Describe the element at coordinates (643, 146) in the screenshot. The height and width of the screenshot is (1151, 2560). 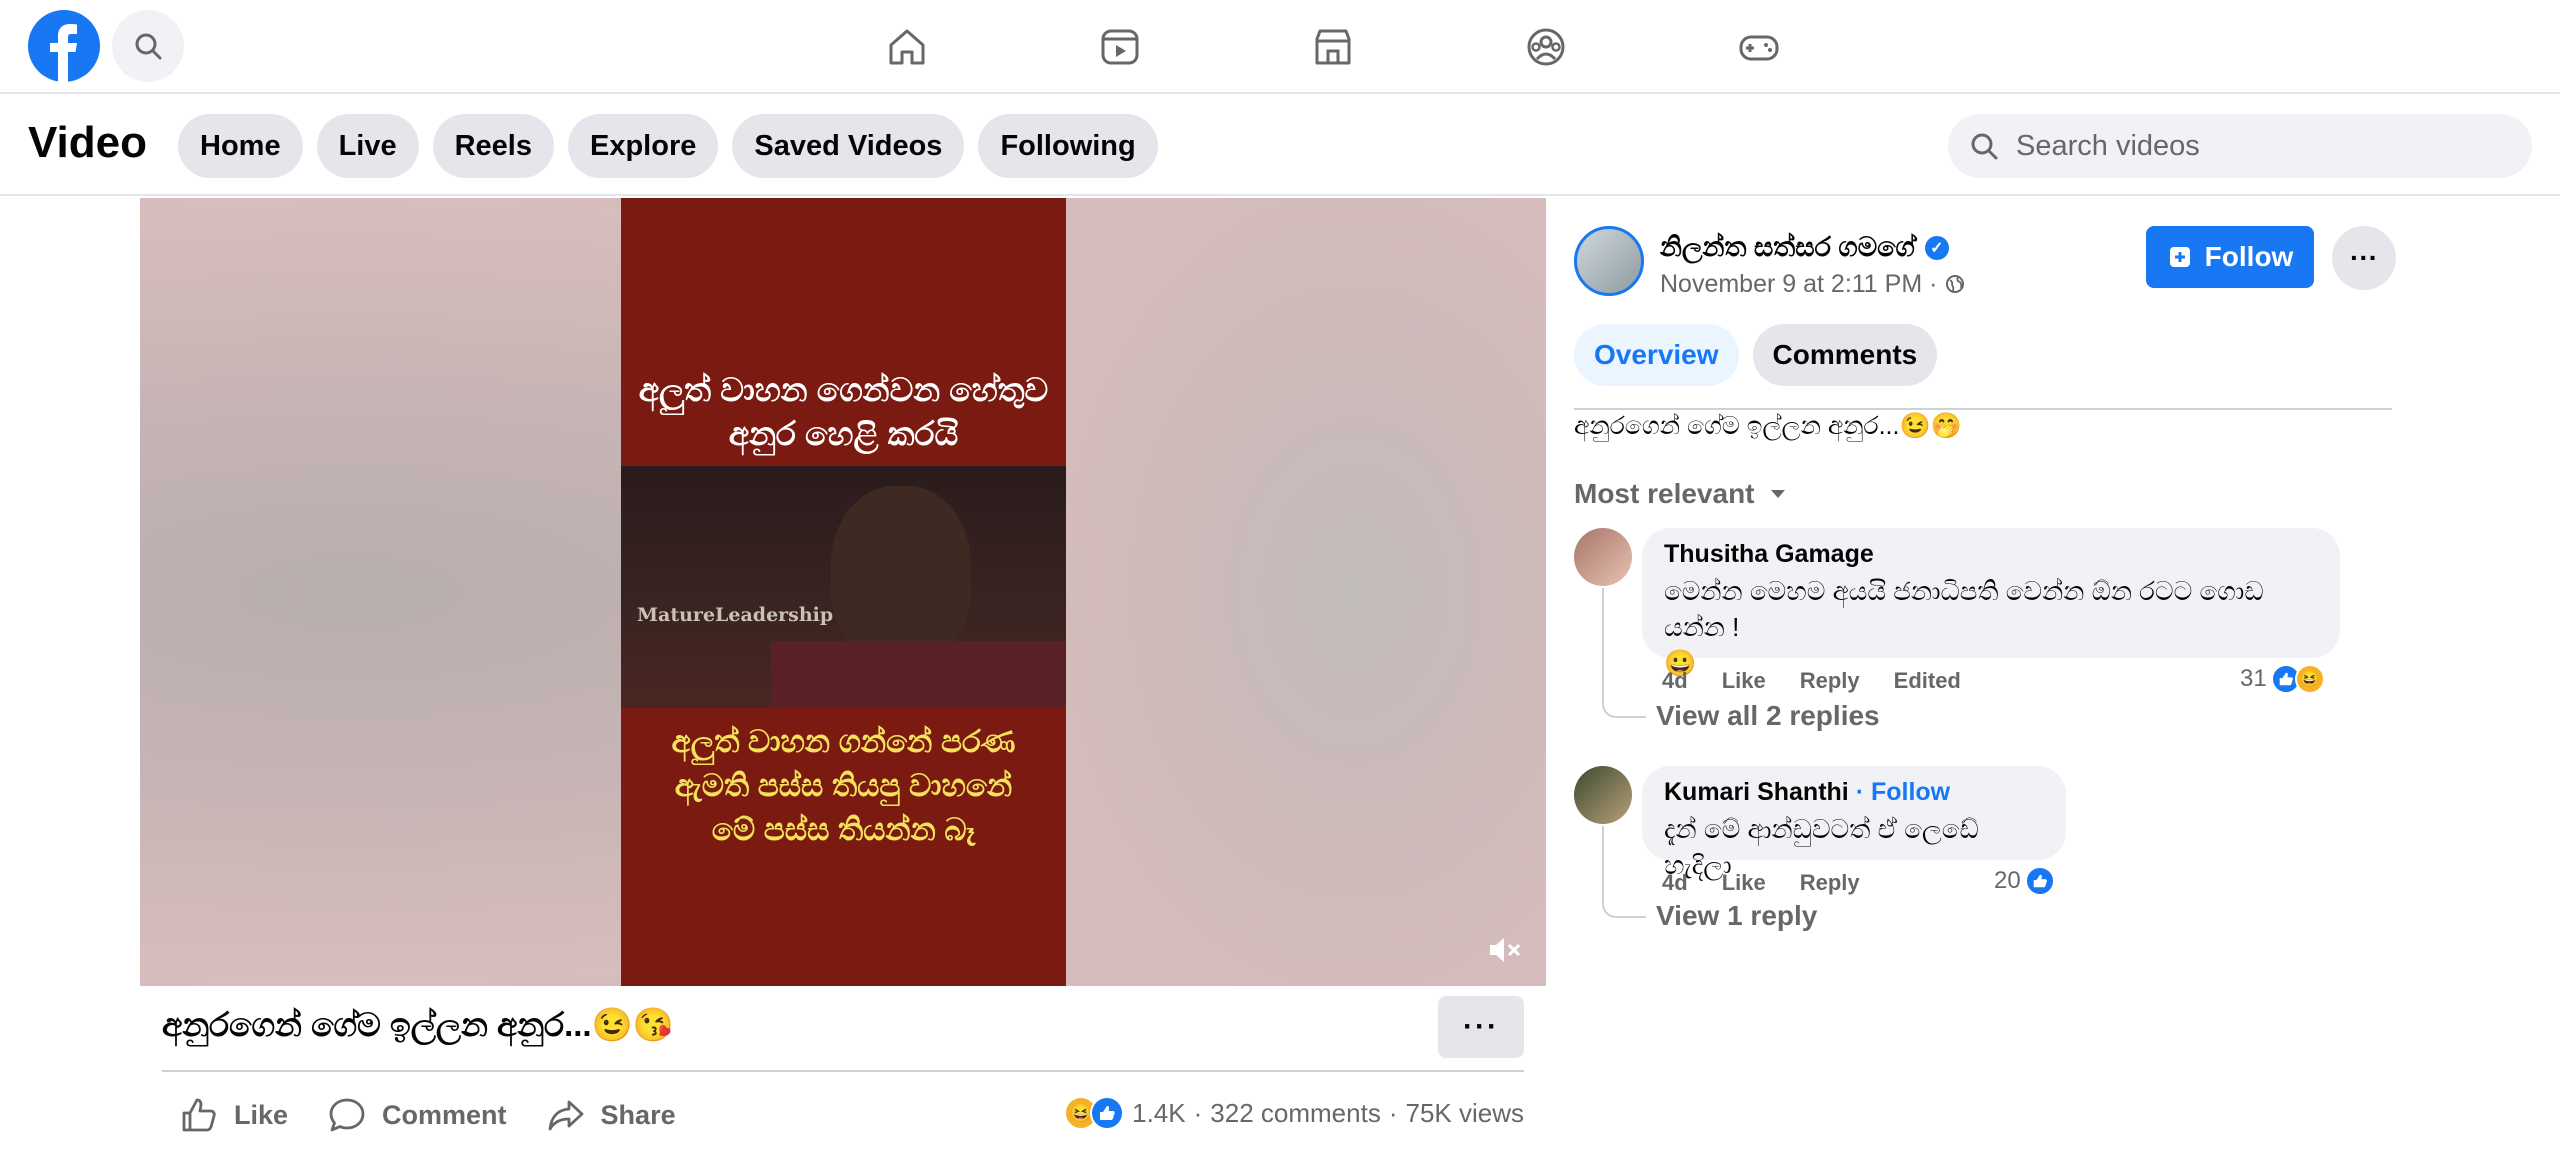
I see `tab-explore: Explore` at that location.